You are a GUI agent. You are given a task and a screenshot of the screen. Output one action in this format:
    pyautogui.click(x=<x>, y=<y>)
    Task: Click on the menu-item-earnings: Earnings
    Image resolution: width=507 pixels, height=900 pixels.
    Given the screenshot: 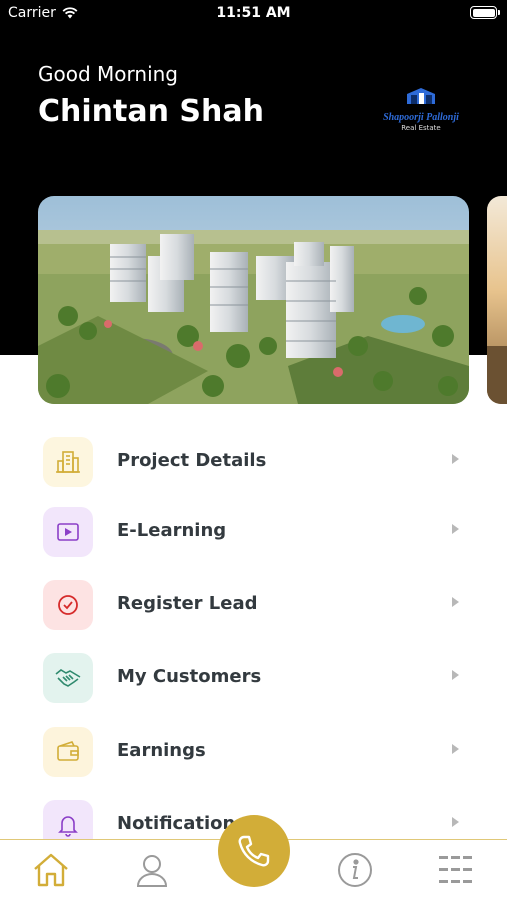 What is the action you would take?
    pyautogui.click(x=253, y=751)
    